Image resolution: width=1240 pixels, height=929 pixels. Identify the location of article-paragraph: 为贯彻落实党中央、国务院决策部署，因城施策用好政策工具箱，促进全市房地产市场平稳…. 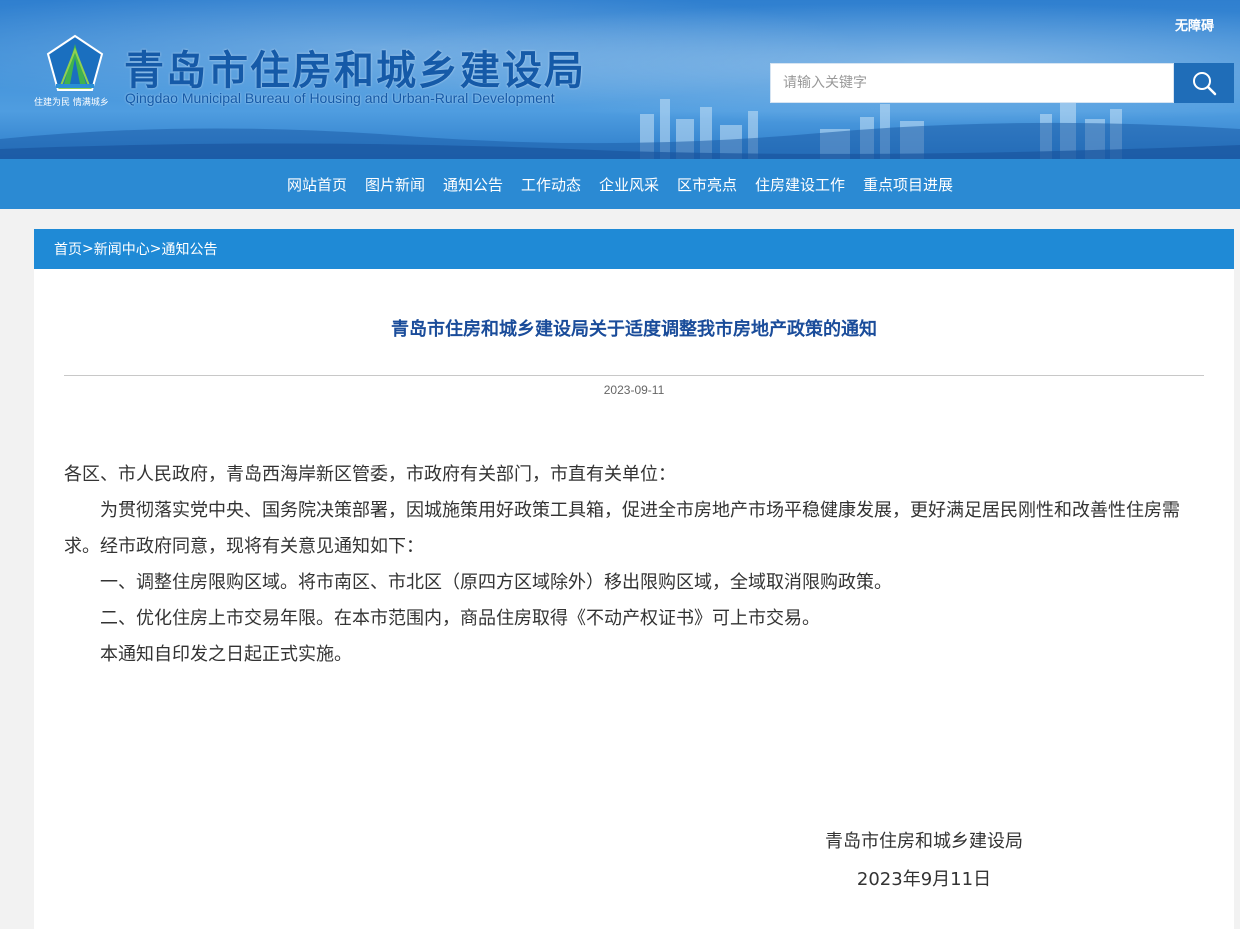
(622, 528).